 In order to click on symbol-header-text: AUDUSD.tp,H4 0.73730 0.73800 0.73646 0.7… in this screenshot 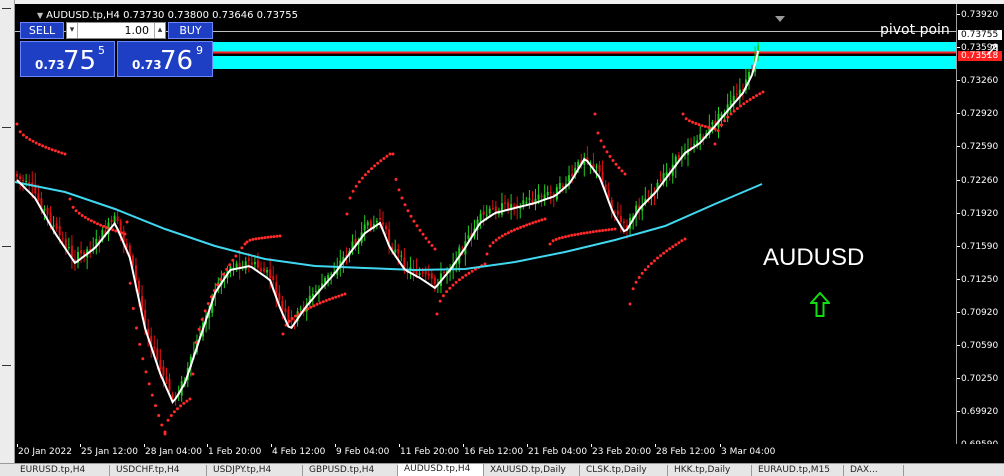, I will do `click(172, 15)`.